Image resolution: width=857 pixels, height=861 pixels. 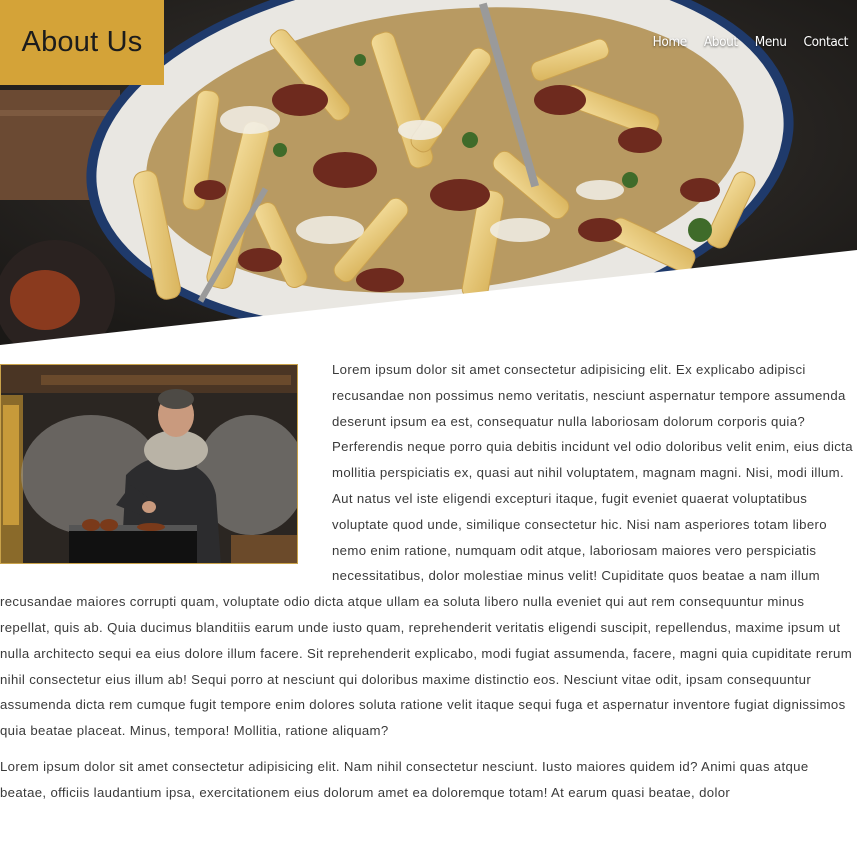 I want to click on page-title-box: About Us, so click(x=82, y=42).